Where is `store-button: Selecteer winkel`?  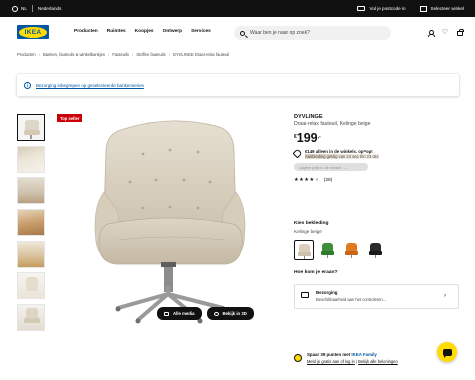
store-button: Selecteer winkel is located at coordinates (441, 8).